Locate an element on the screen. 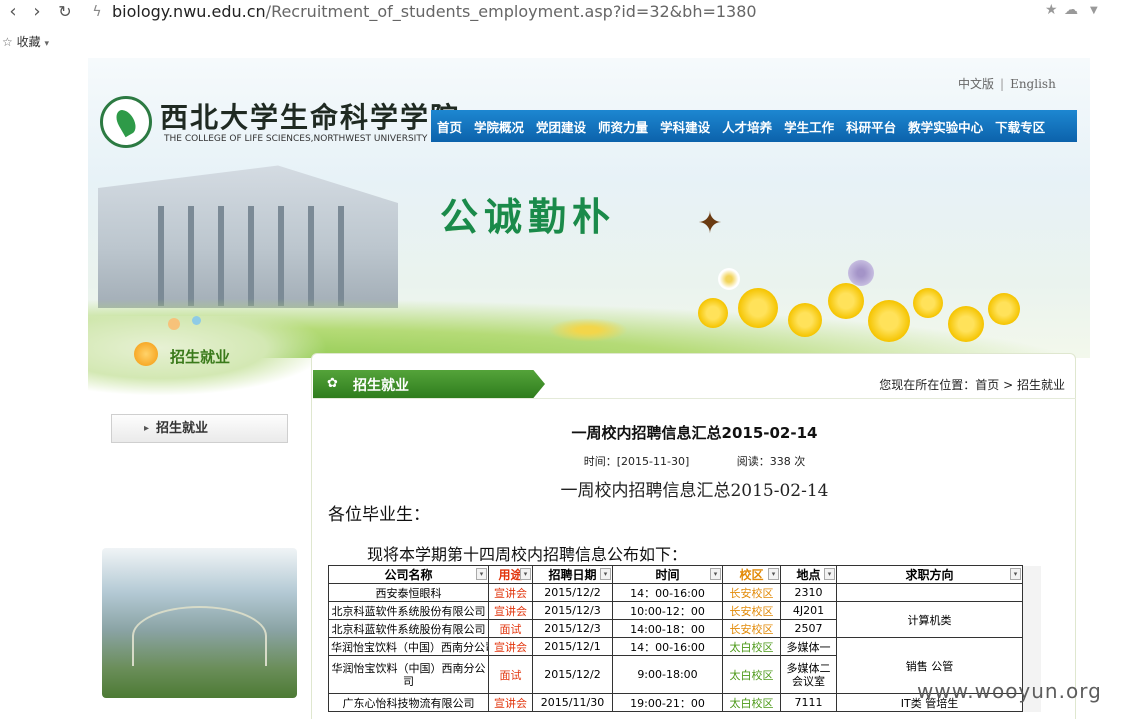  col-header-purpose: 用途 ▾ is located at coordinates (510, 574).